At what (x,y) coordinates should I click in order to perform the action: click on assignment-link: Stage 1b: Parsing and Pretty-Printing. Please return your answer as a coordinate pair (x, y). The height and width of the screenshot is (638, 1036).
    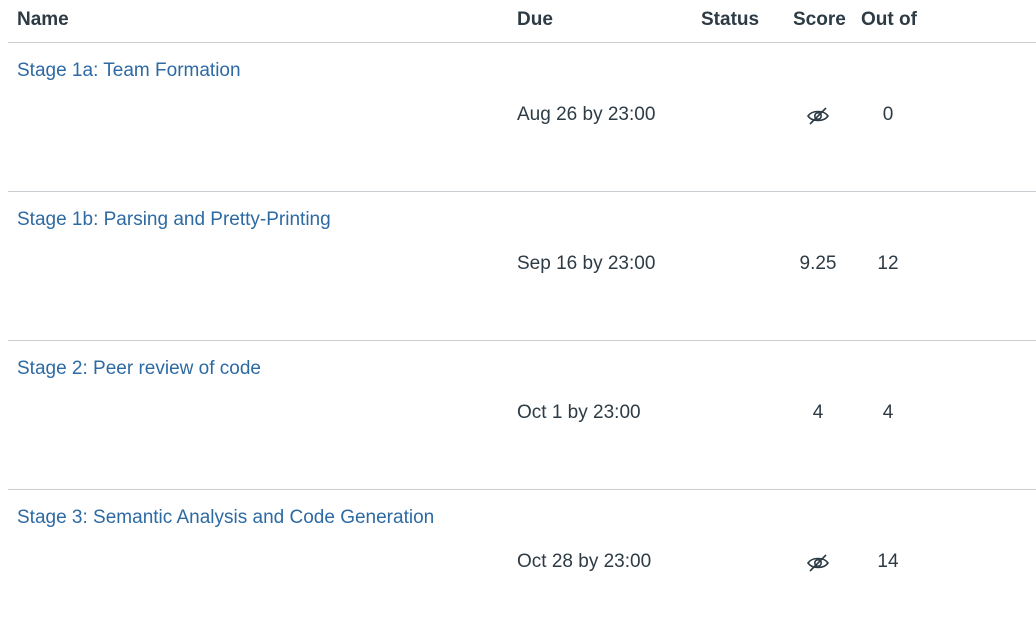
    Looking at the image, I should click on (174, 220).